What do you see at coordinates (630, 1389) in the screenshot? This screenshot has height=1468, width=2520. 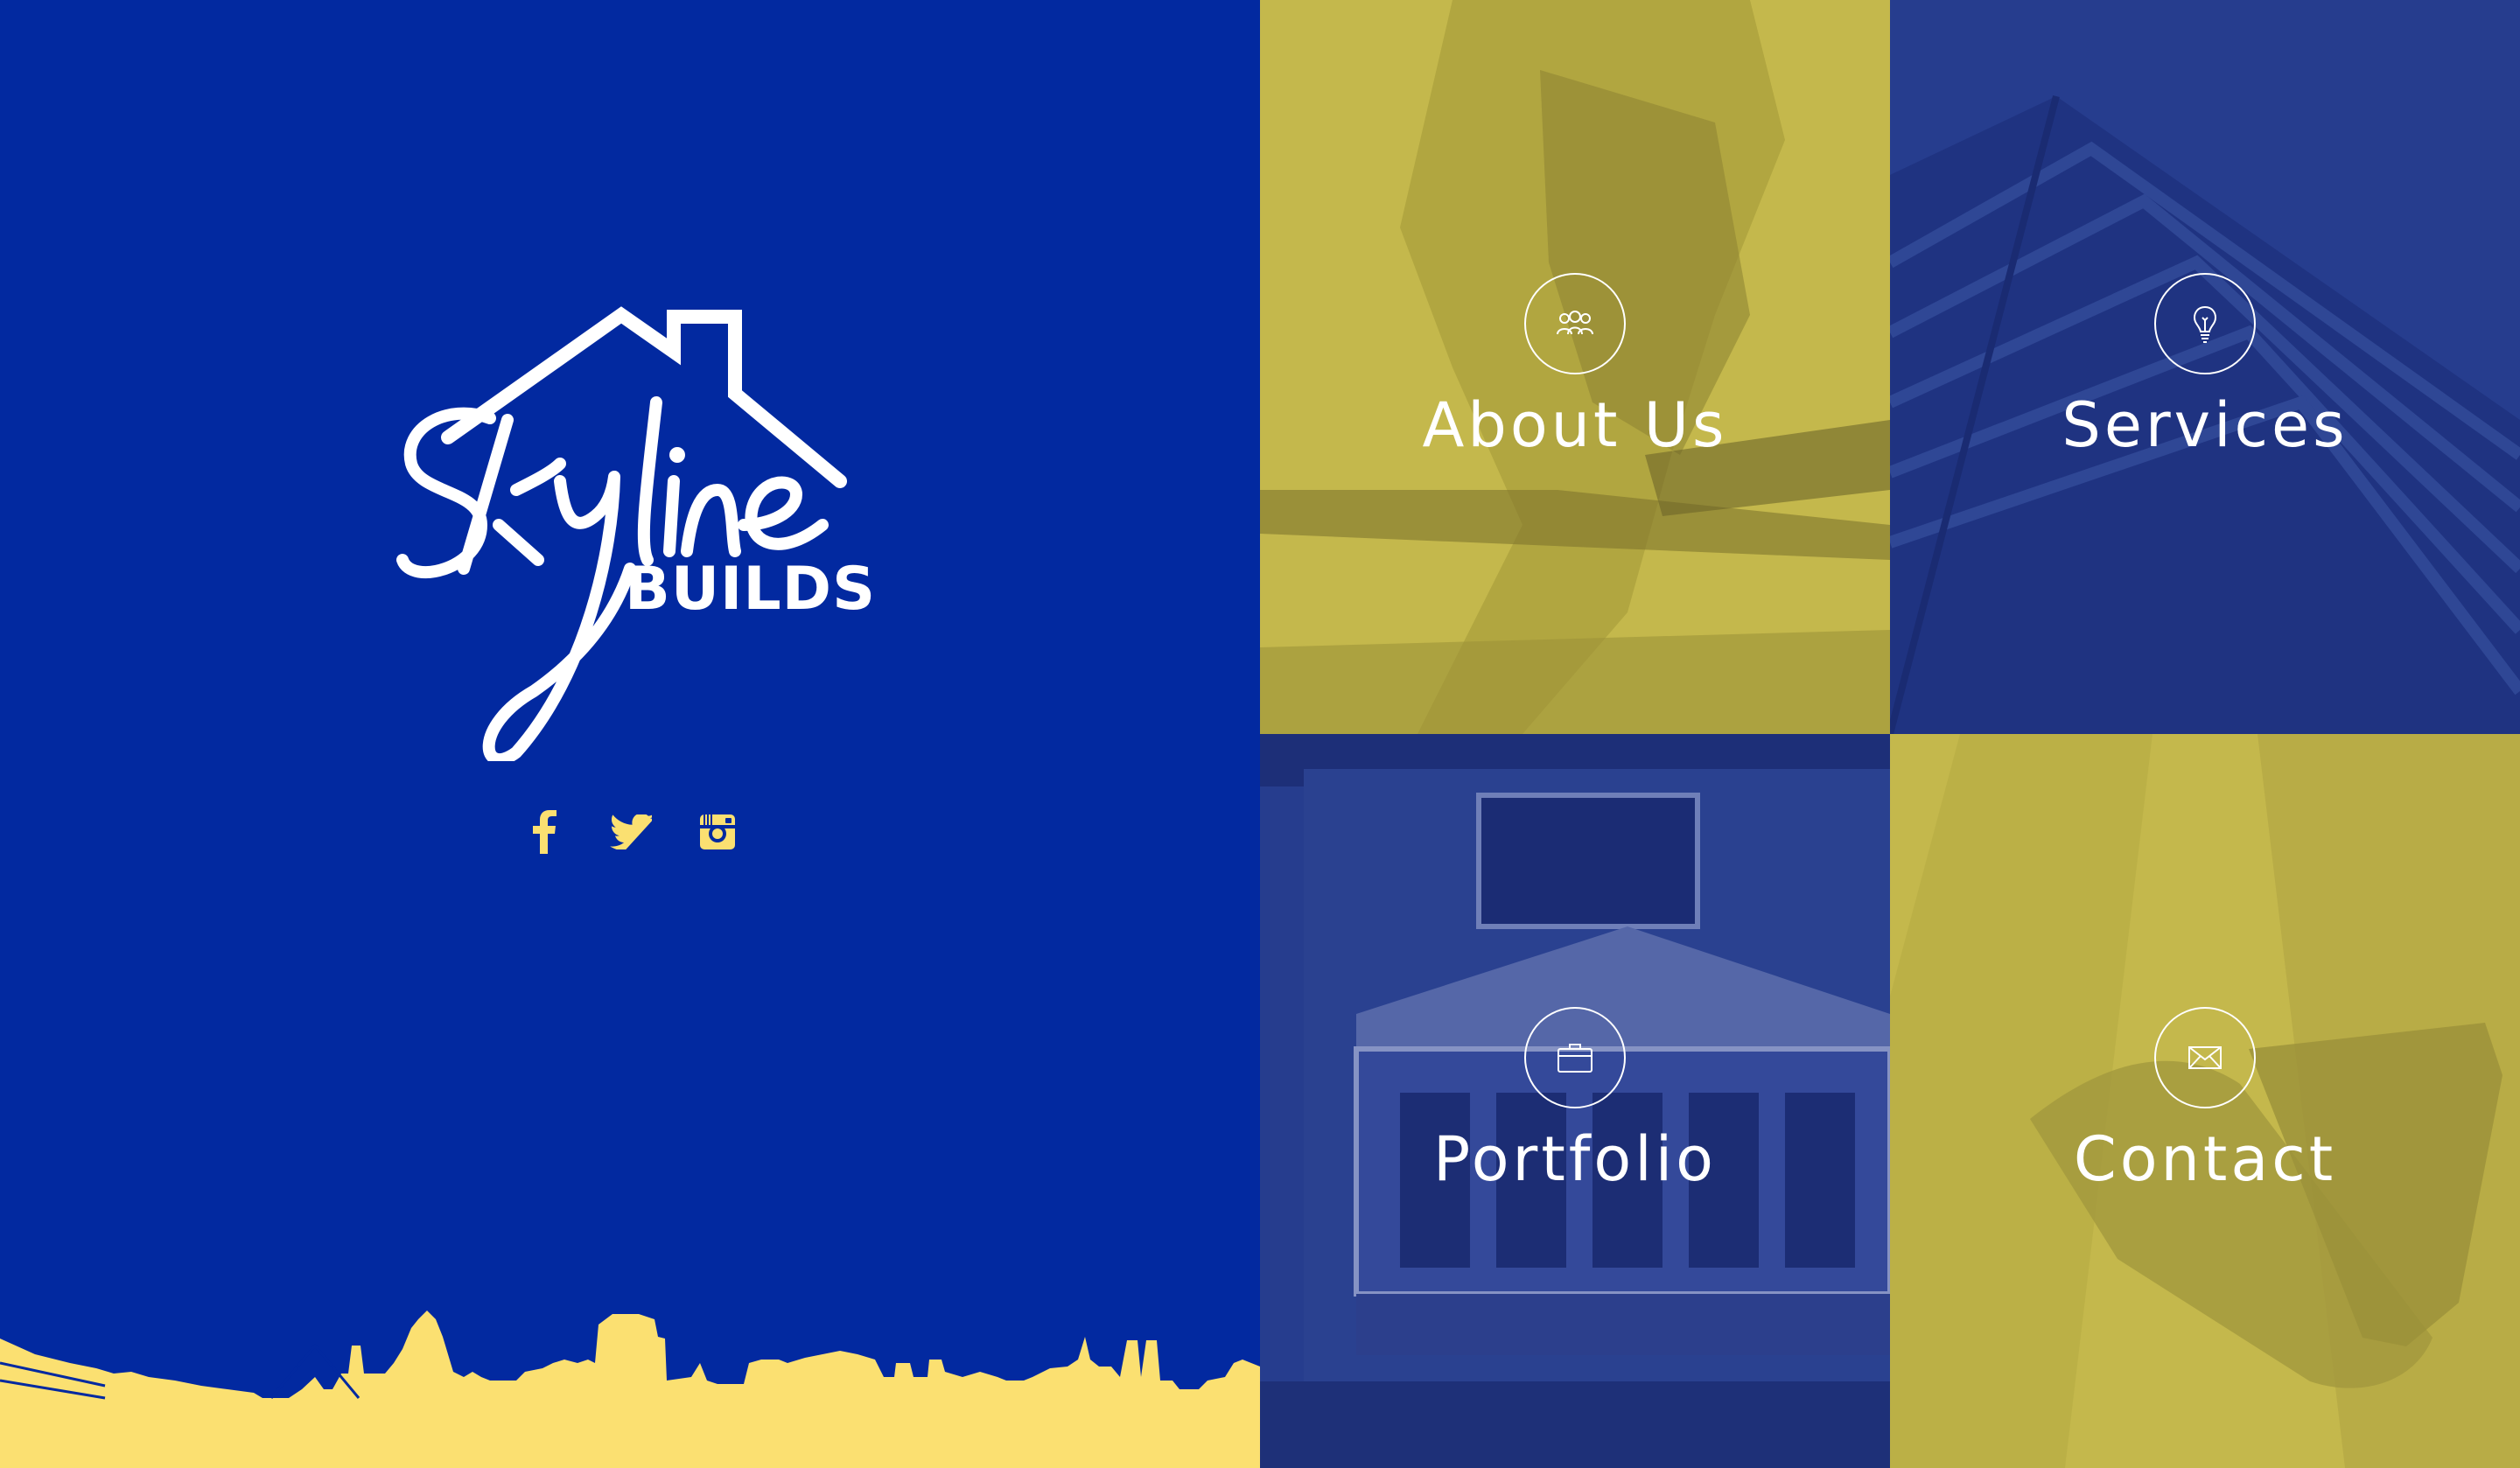 I see `skyline-silhouette` at bounding box center [630, 1389].